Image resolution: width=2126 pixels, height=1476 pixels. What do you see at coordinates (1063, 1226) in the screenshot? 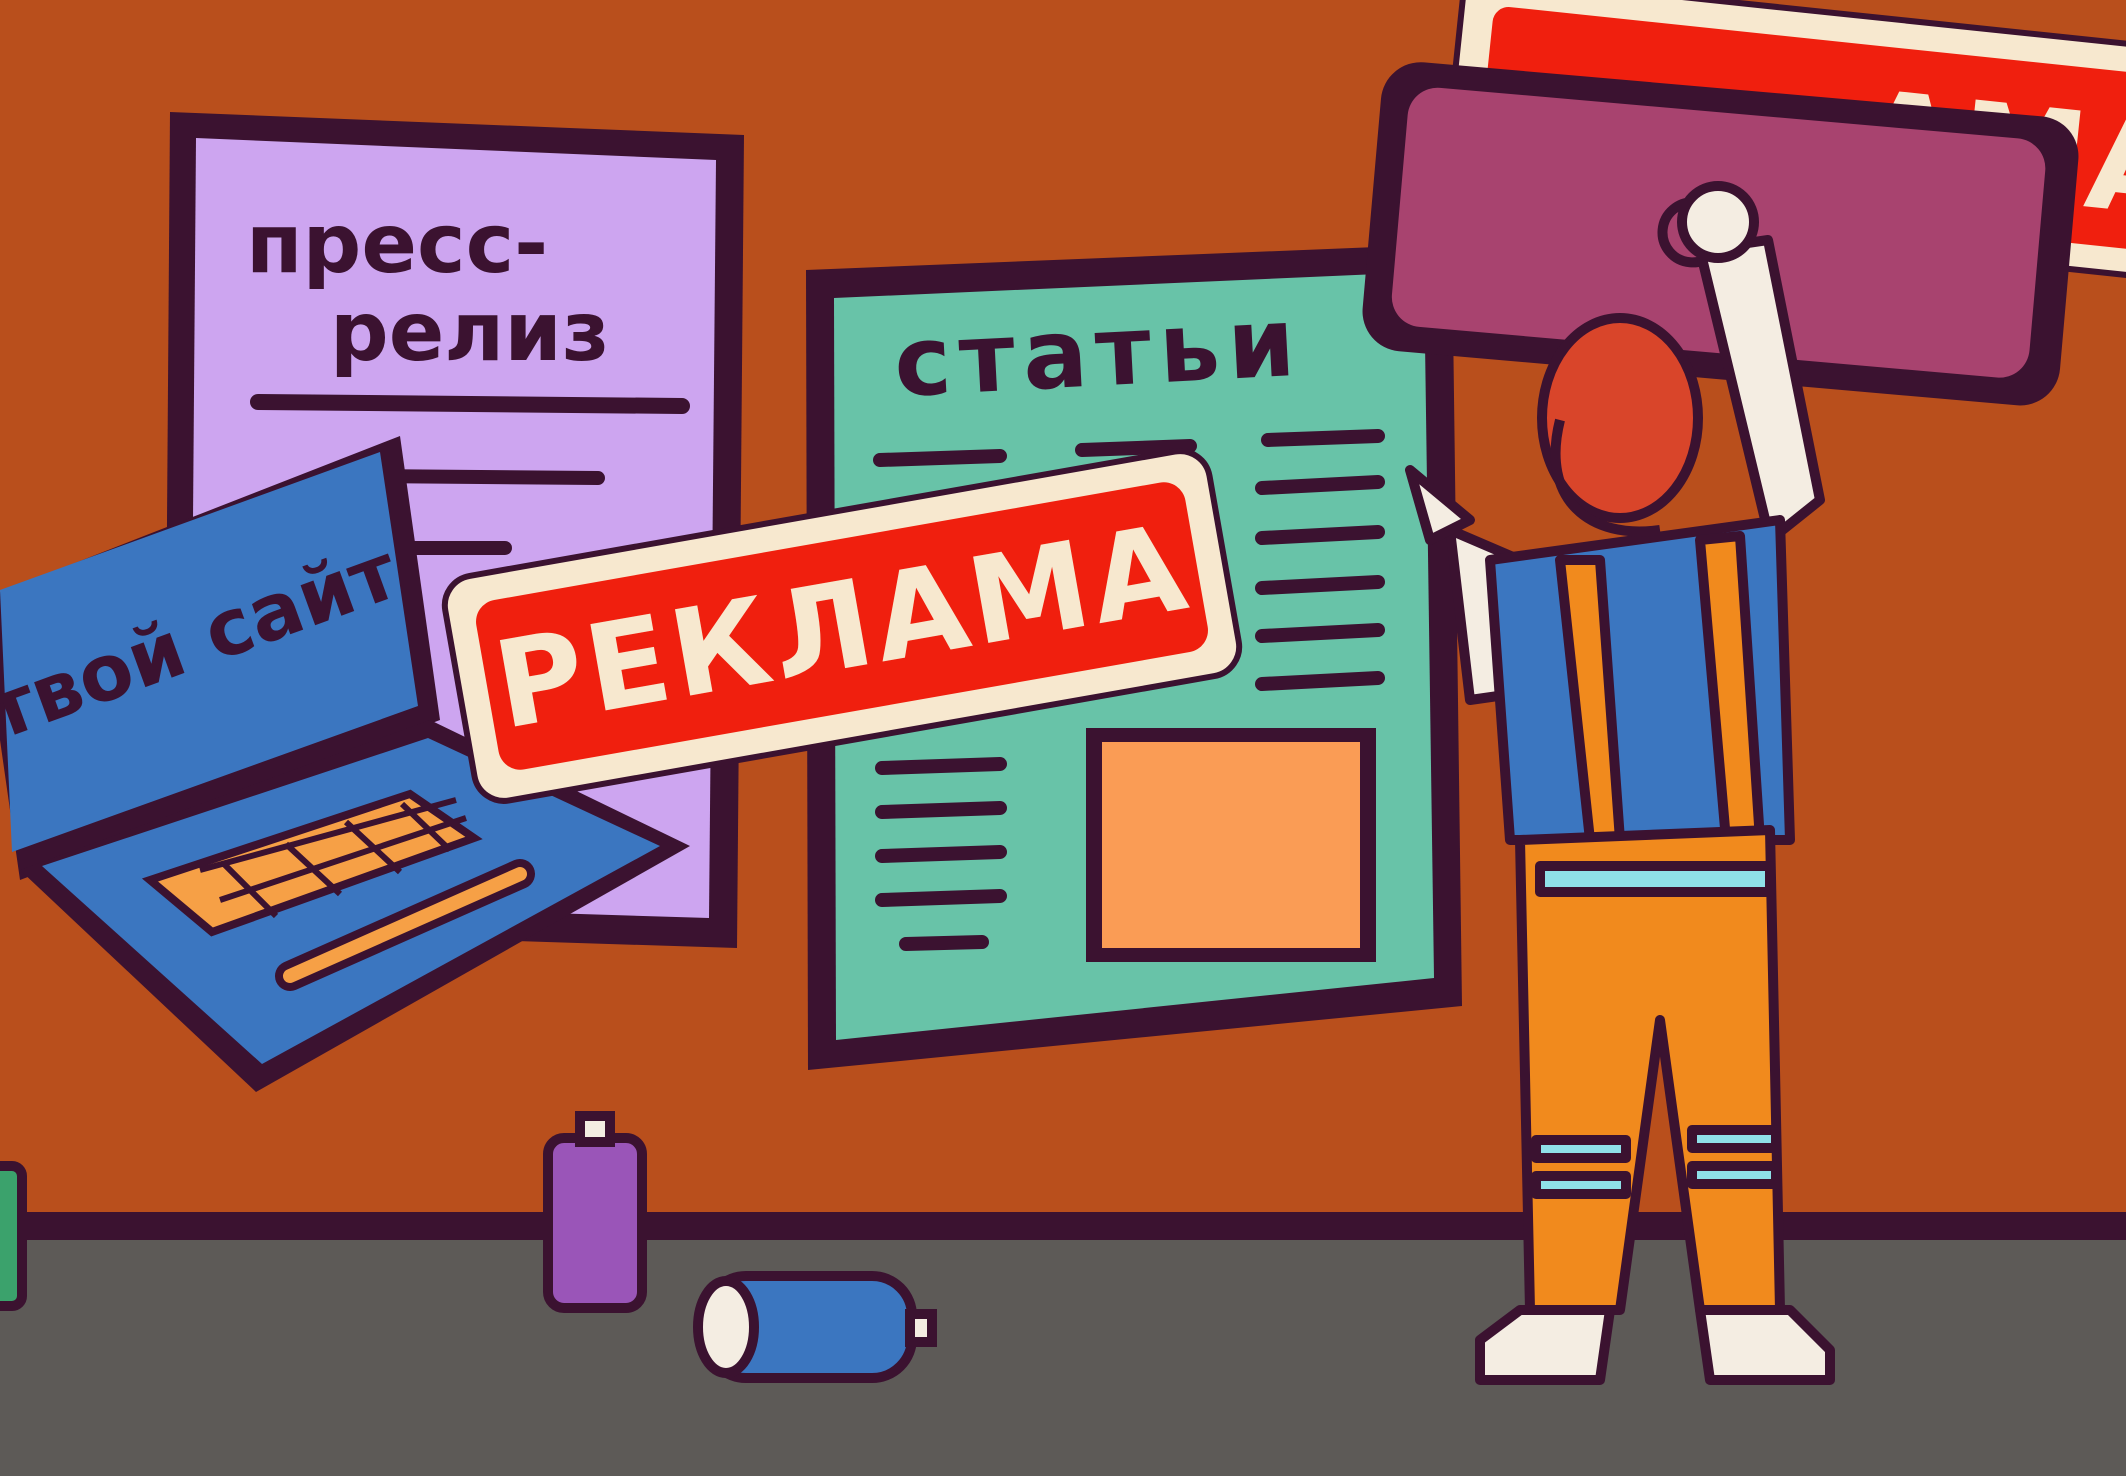
I see `baseboard-line` at bounding box center [1063, 1226].